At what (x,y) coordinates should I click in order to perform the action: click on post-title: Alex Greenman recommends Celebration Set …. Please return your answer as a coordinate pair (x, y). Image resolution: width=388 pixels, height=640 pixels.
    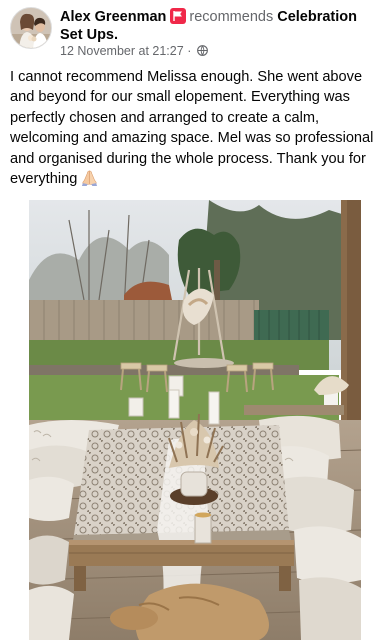
    Looking at the image, I should click on (220, 26).